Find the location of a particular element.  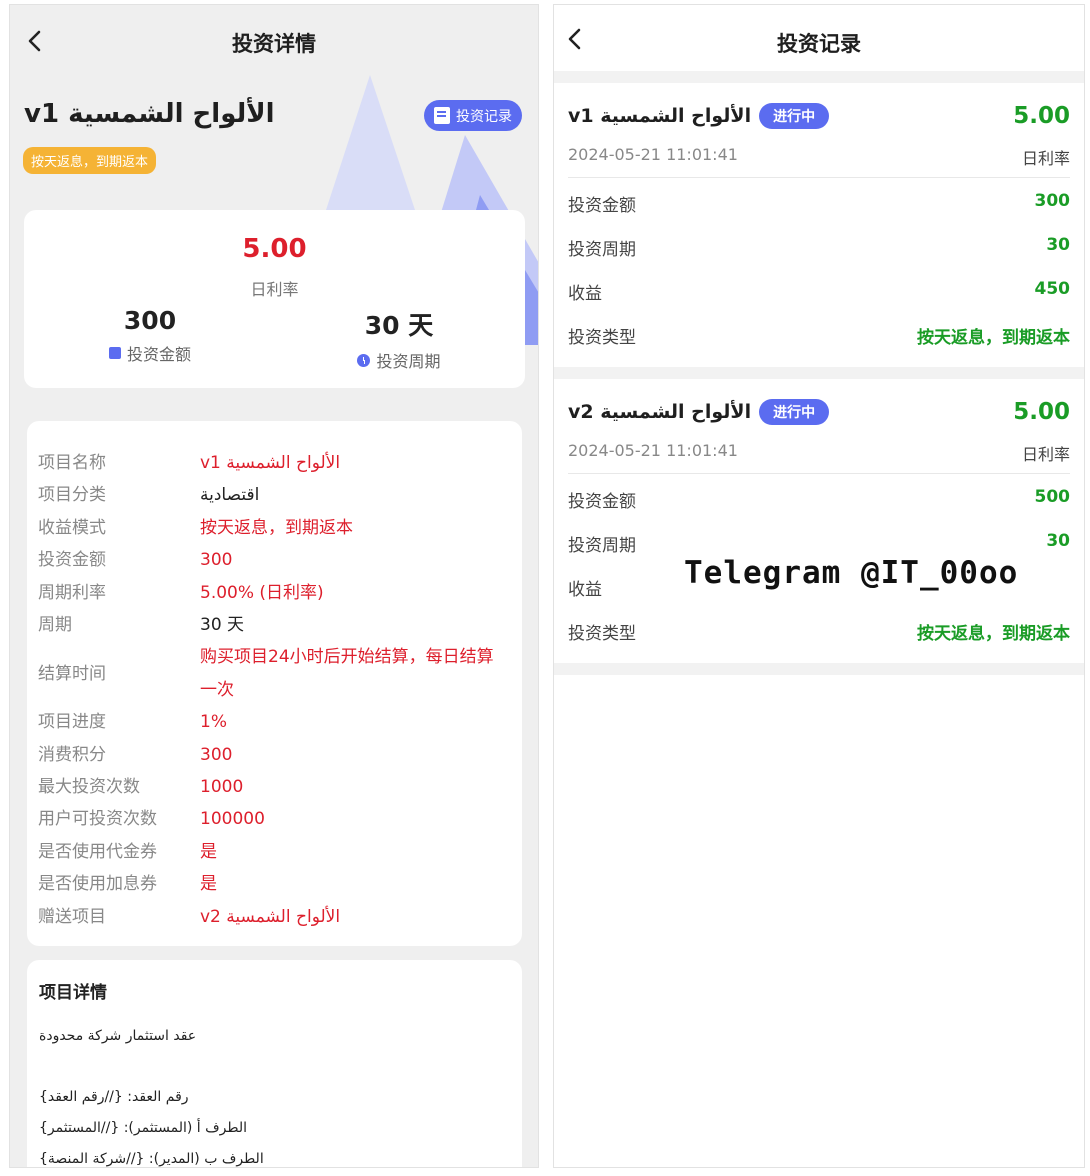

info-row: 项目名称 v1 الألواح الشمسية is located at coordinates (274, 463).